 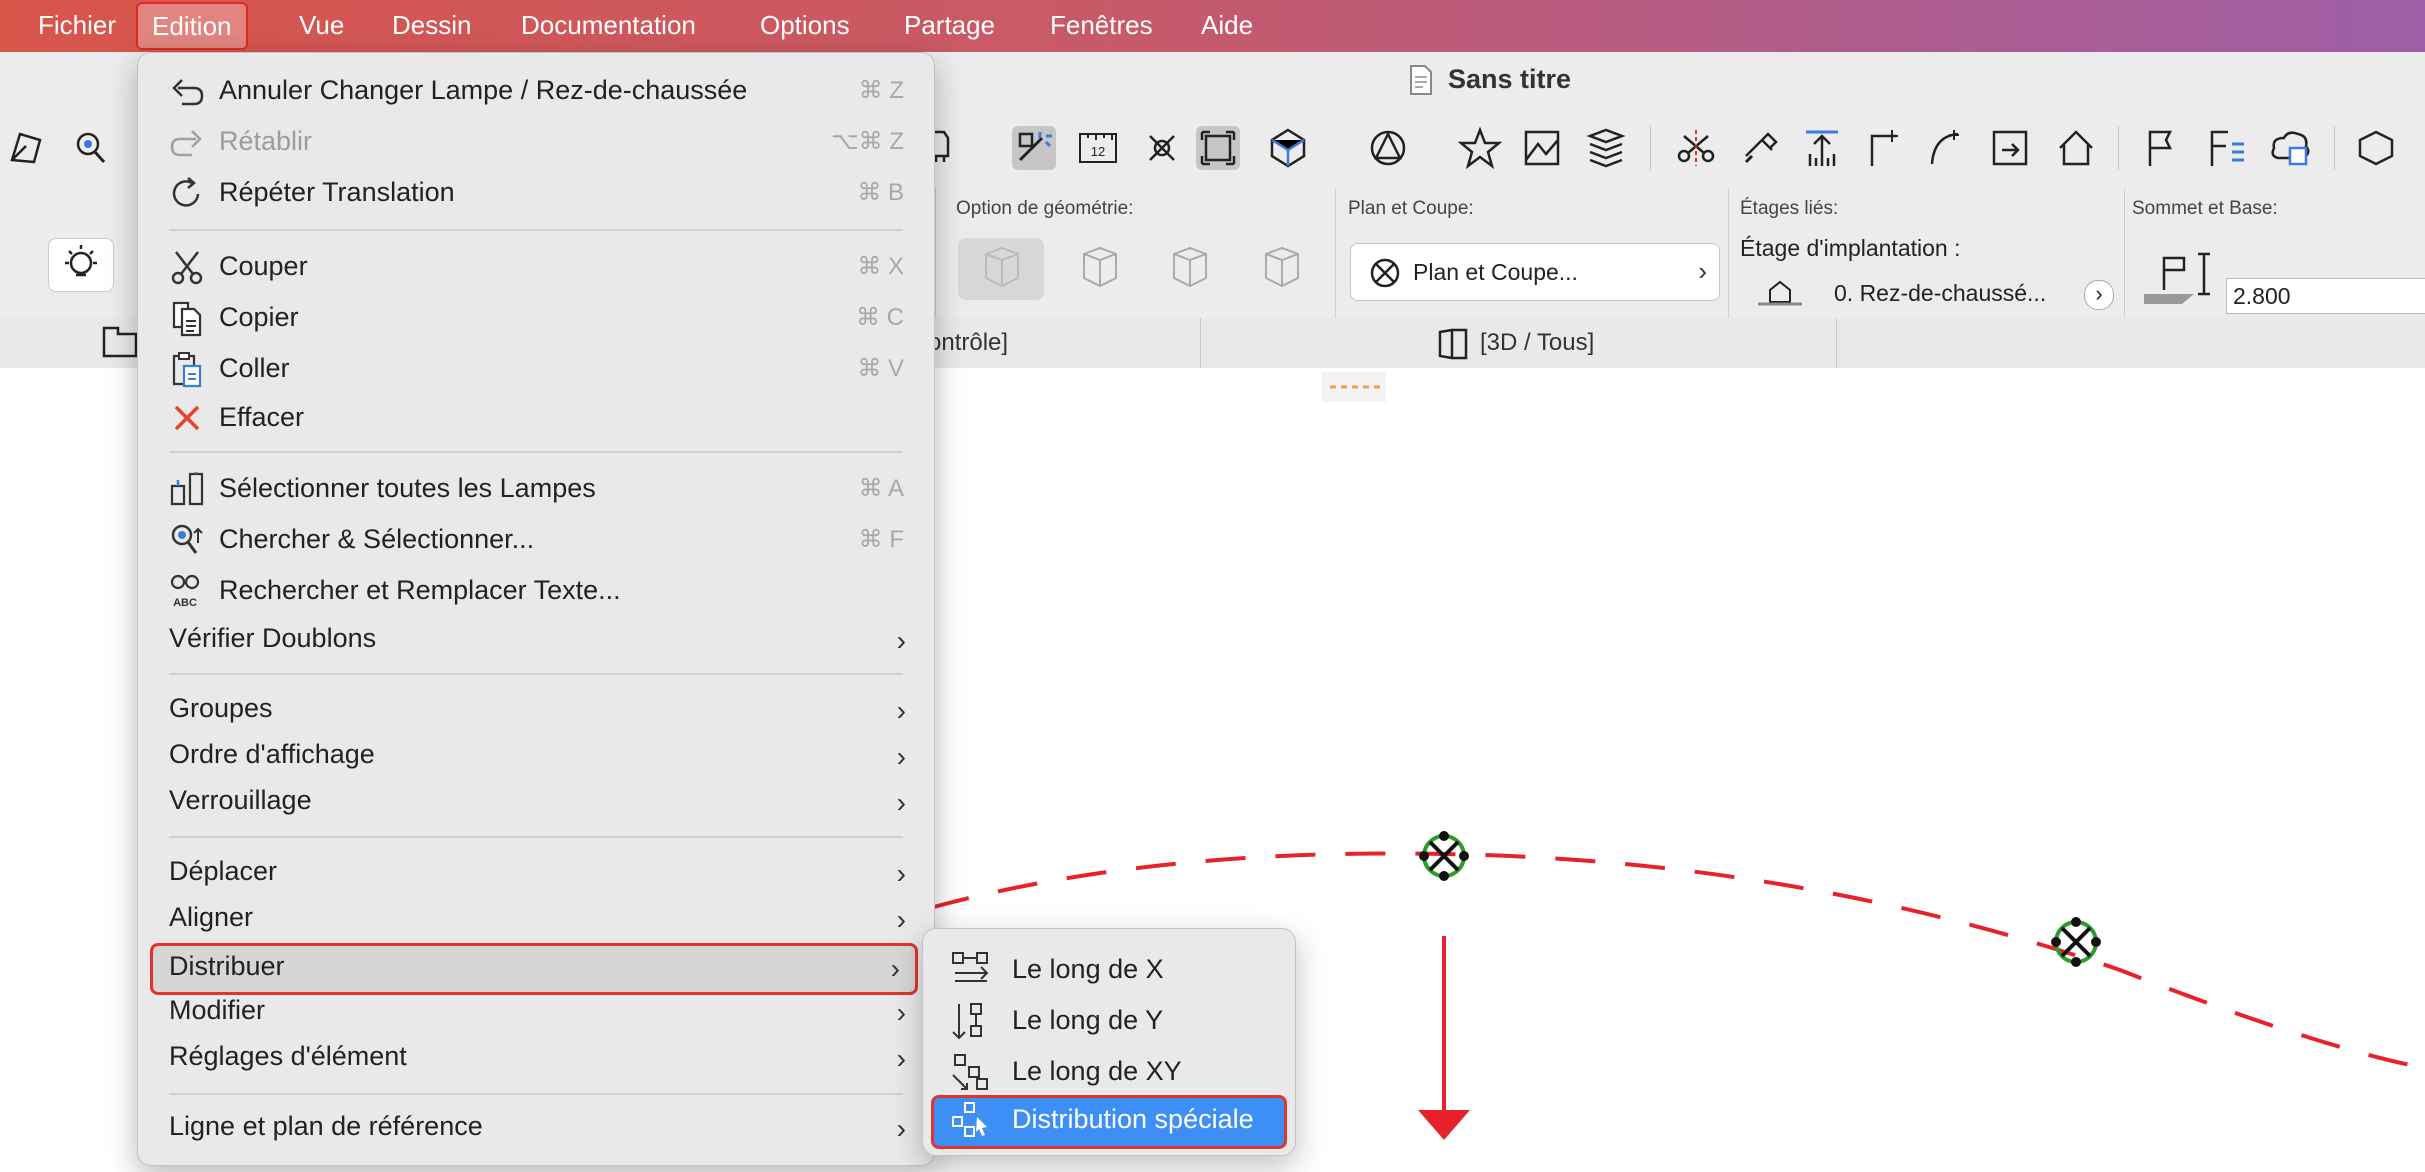 I want to click on tab-3d-all: [3D / Tous], so click(x=1537, y=343).